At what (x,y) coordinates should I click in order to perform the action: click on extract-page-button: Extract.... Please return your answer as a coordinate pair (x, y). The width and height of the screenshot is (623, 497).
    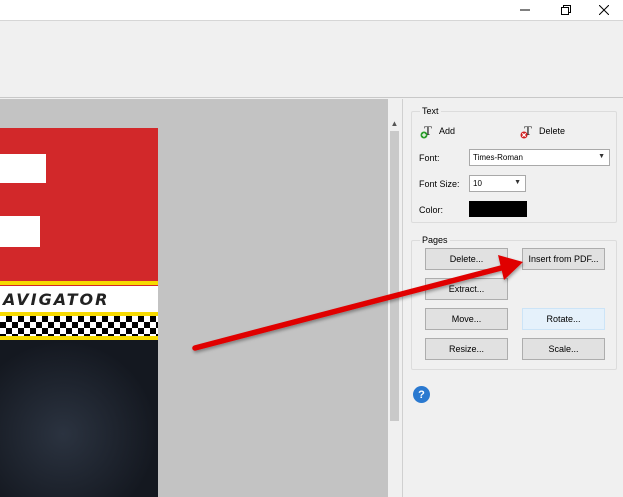
    Looking at the image, I should click on (466, 289).